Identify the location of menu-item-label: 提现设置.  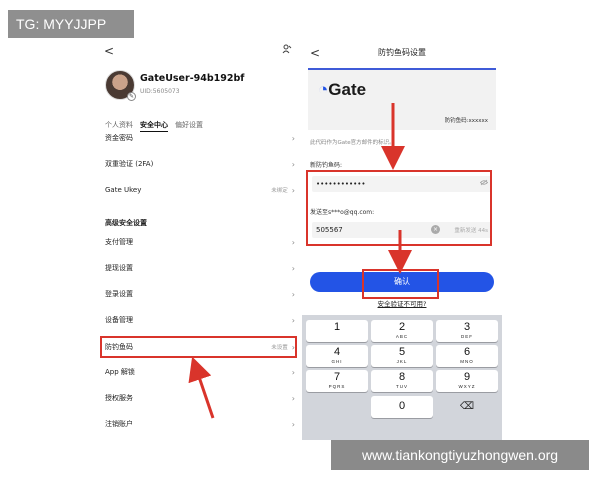
(119, 268).